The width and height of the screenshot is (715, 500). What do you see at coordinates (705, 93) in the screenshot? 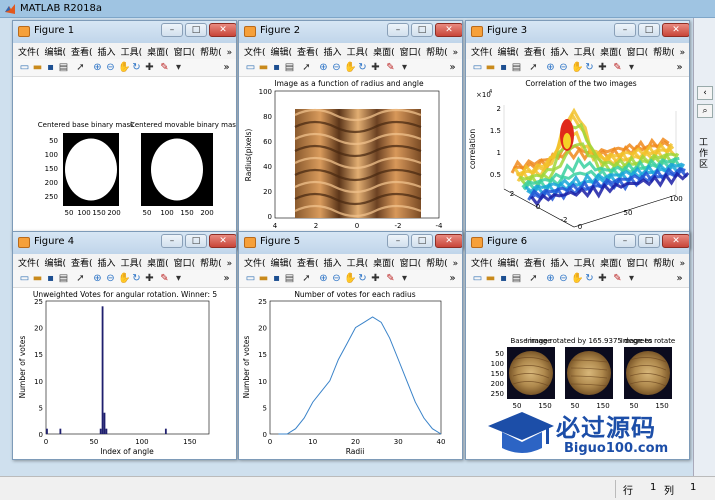
I see `panel-collapse-button: ‹` at bounding box center [705, 93].